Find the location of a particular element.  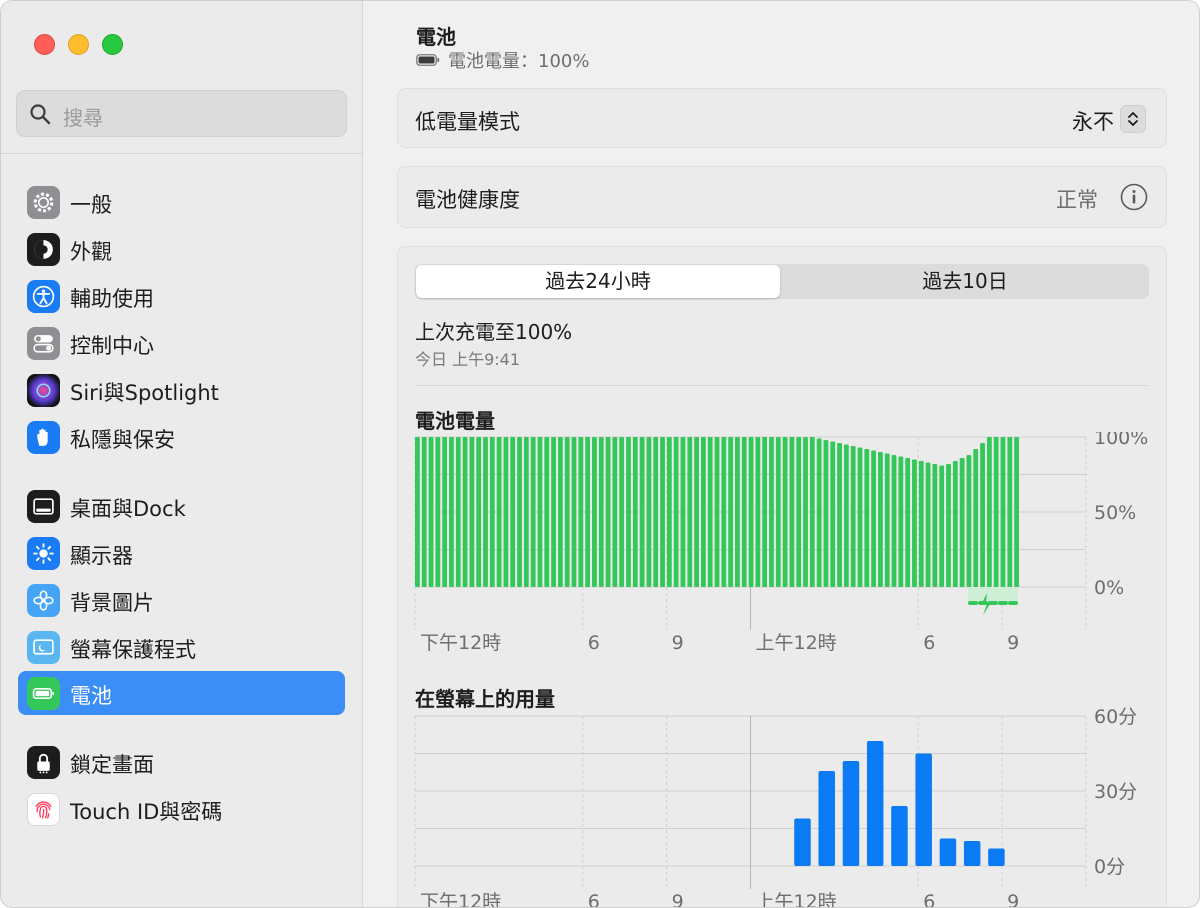

close-button is located at coordinates (44, 44).